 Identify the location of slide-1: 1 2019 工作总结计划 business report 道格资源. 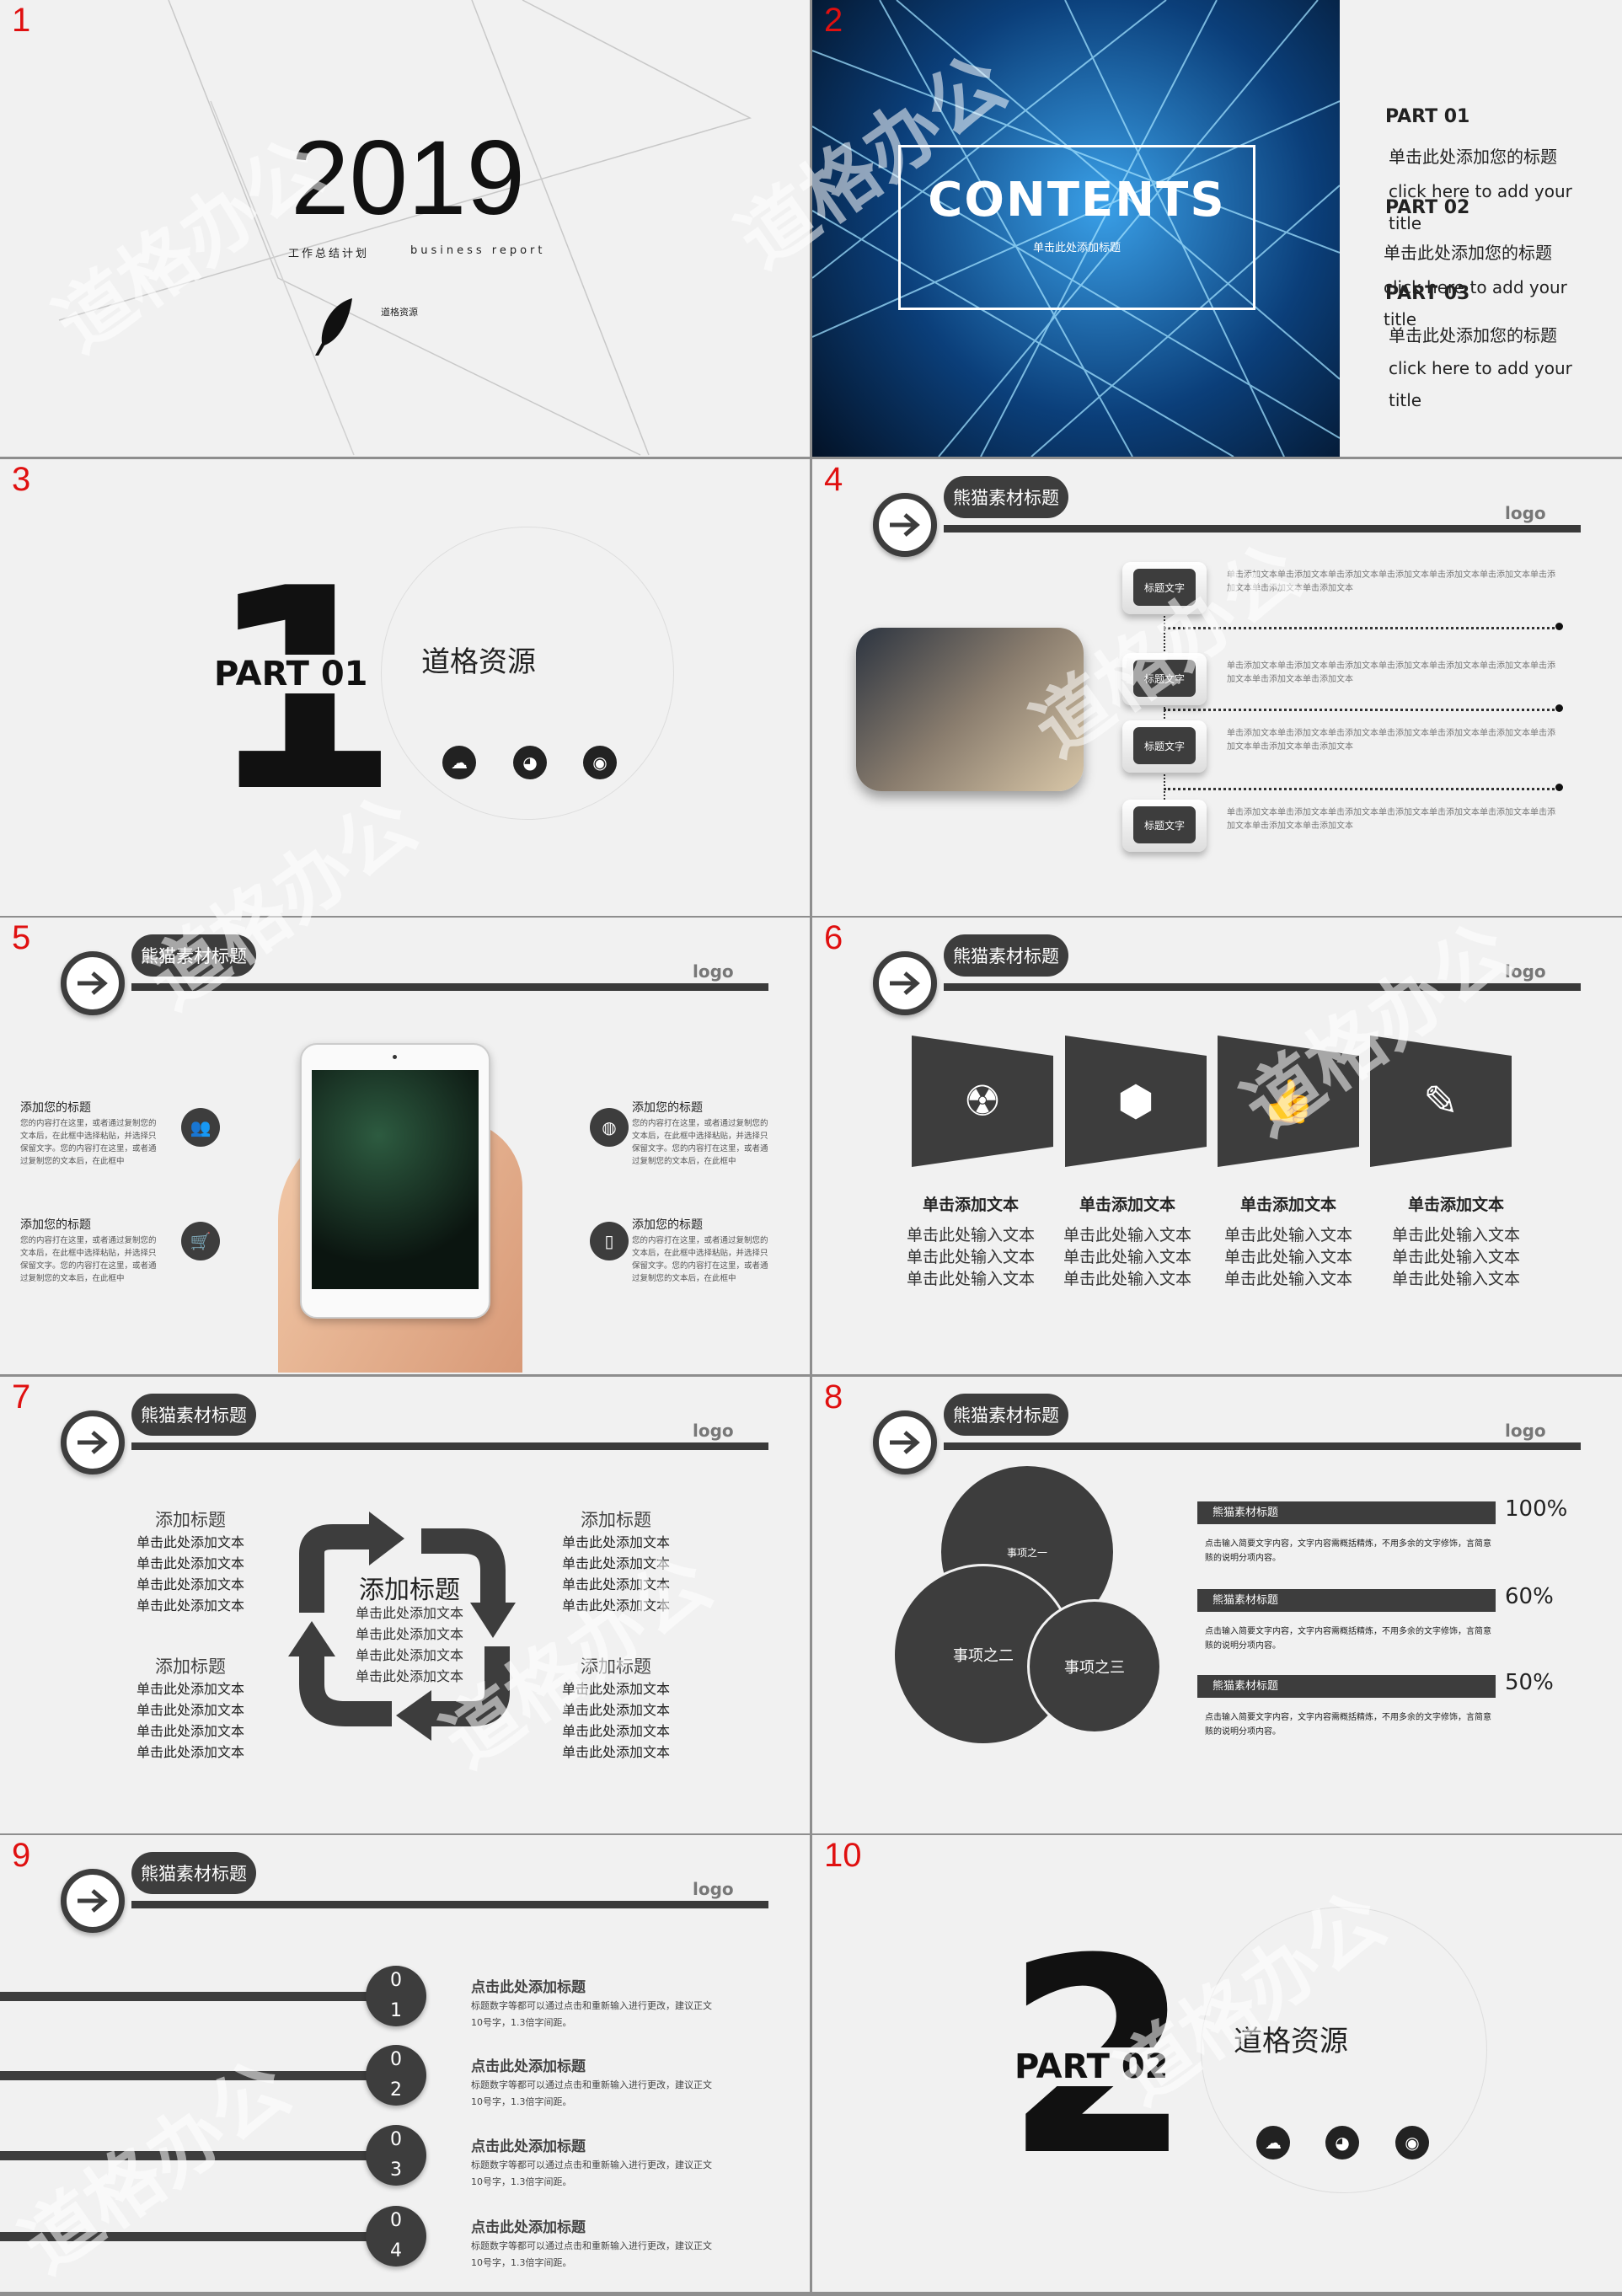
(405, 228).